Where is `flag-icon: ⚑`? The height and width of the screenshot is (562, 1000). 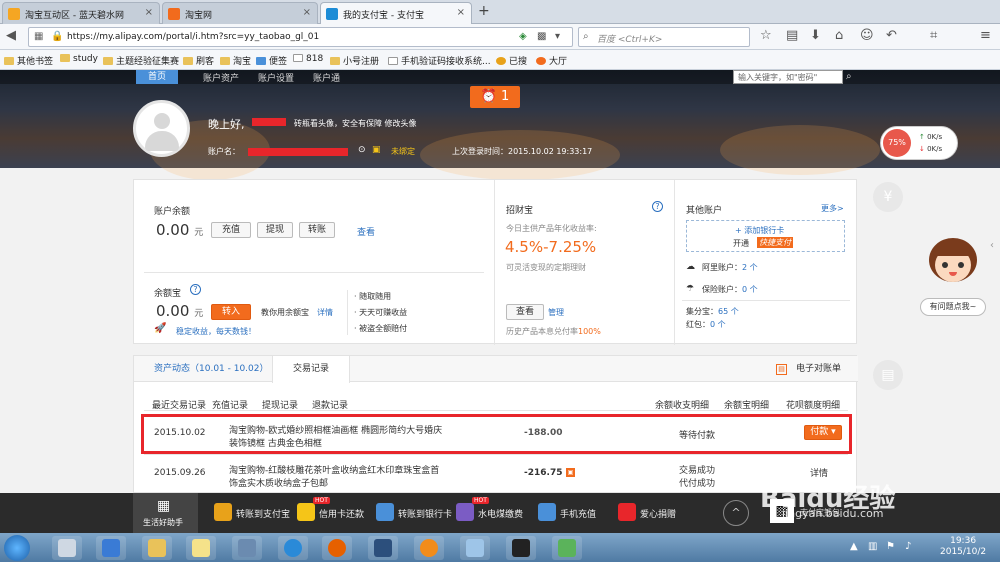
flag-icon: ⚑ is located at coordinates (890, 546).